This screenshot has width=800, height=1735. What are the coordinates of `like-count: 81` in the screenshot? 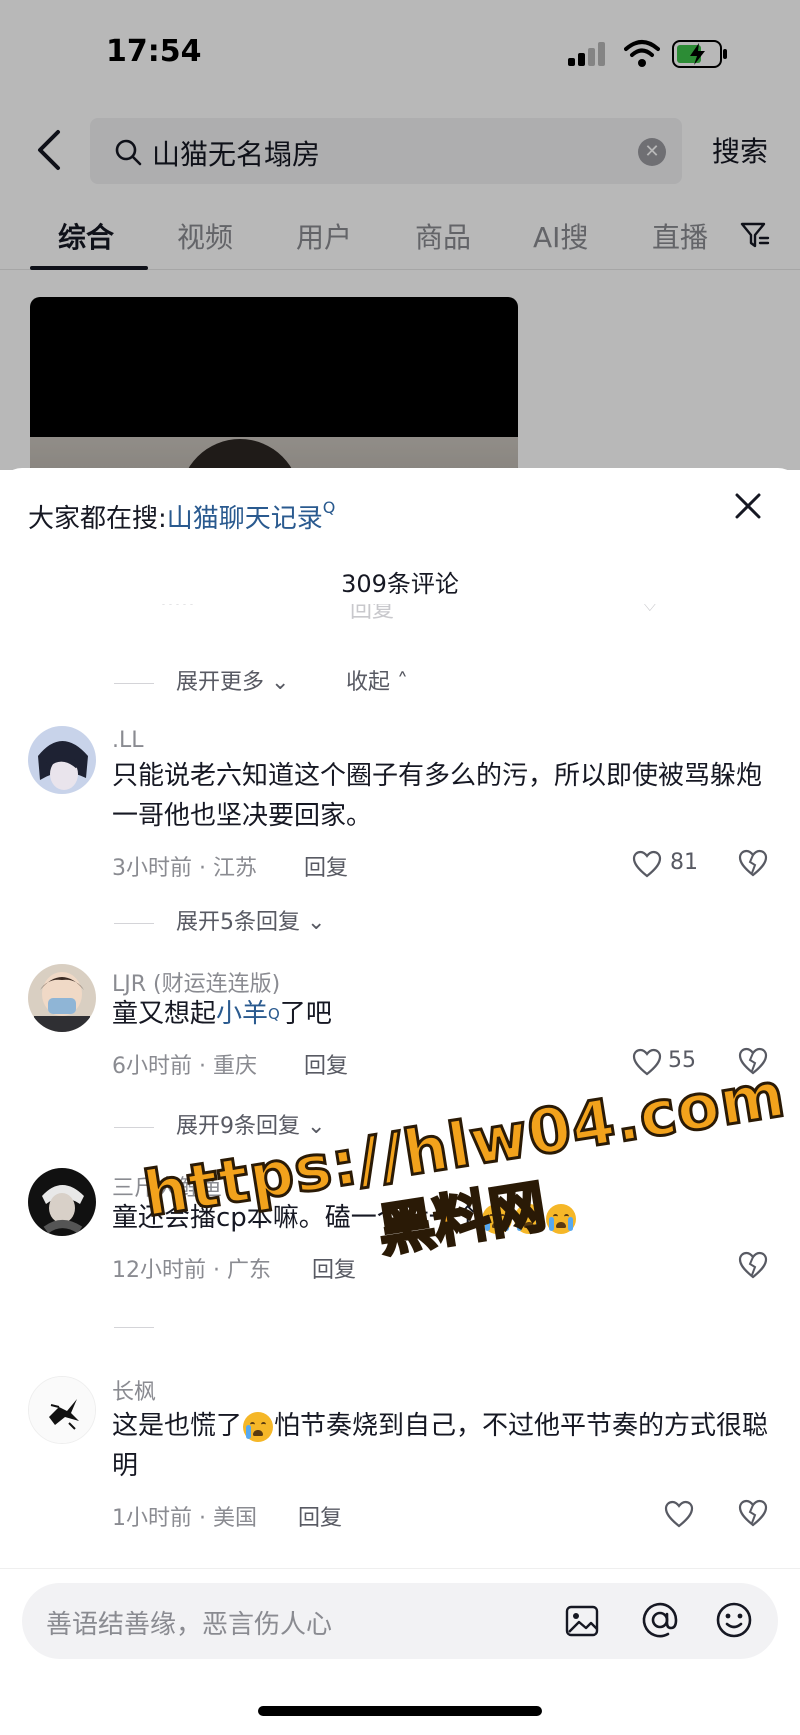 It's located at (684, 862).